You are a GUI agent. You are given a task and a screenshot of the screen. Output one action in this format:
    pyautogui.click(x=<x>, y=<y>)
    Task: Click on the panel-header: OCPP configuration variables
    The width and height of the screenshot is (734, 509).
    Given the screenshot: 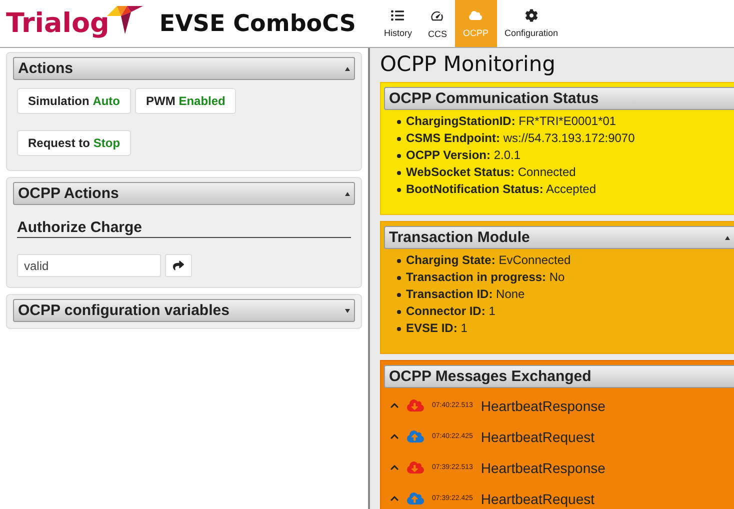 What is the action you would take?
    pyautogui.click(x=184, y=310)
    